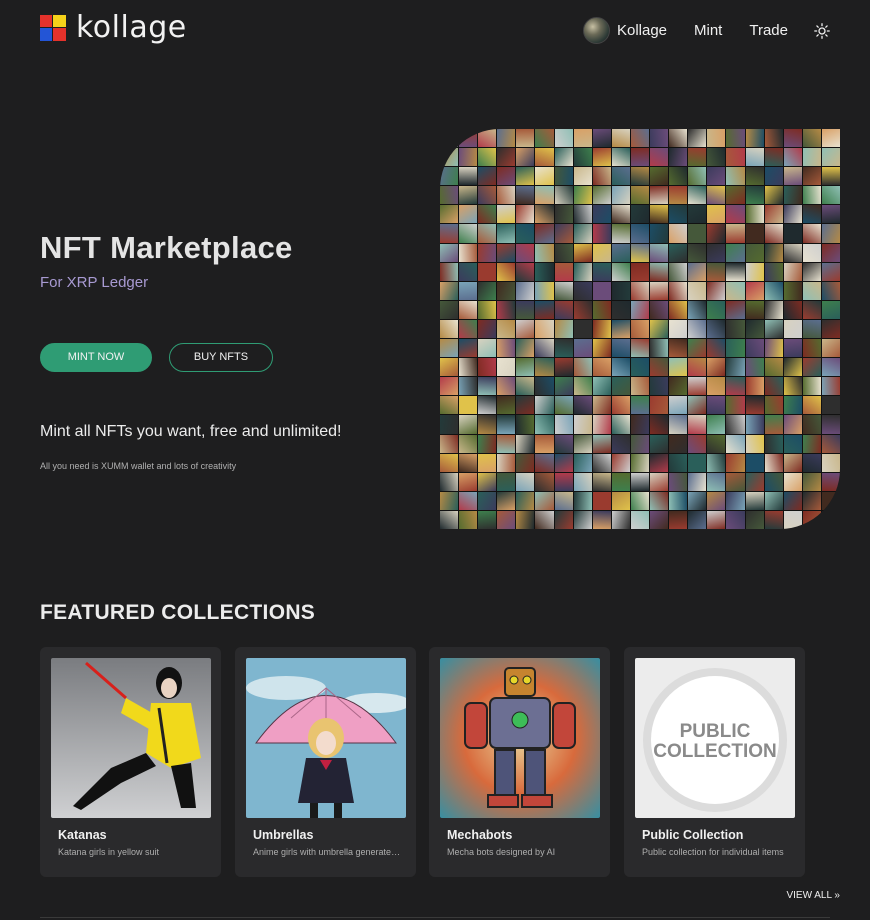 This screenshot has height=920, width=870. I want to click on featured-collections-title: FEATURED COLLECTIONS, so click(178, 612).